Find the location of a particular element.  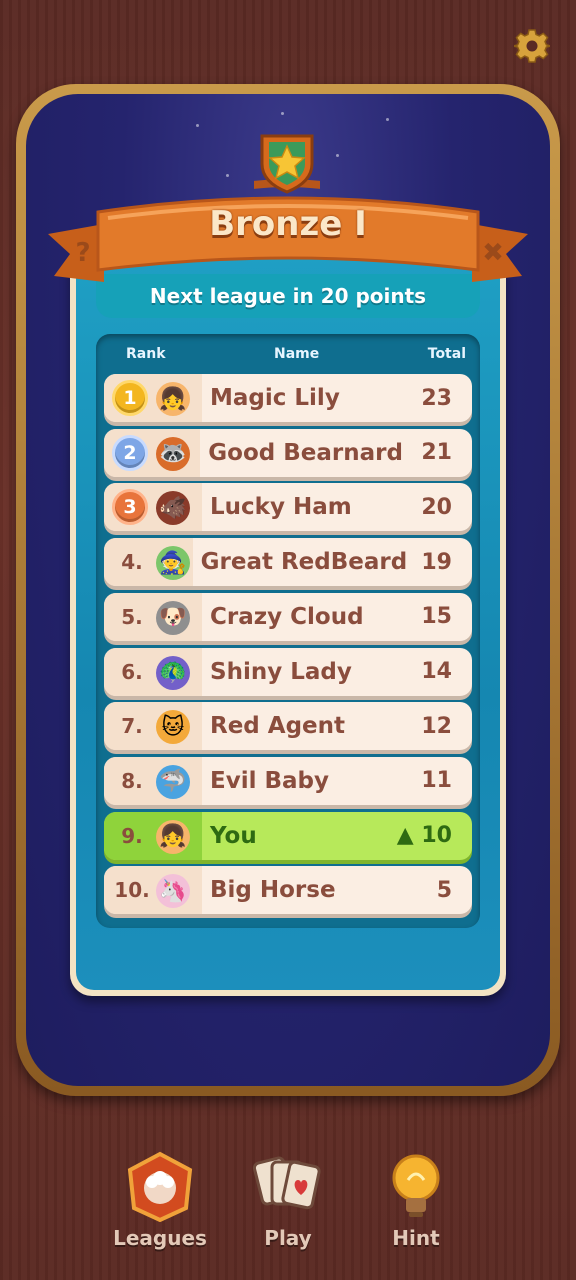

league-title: Bronze I is located at coordinates (288, 224).